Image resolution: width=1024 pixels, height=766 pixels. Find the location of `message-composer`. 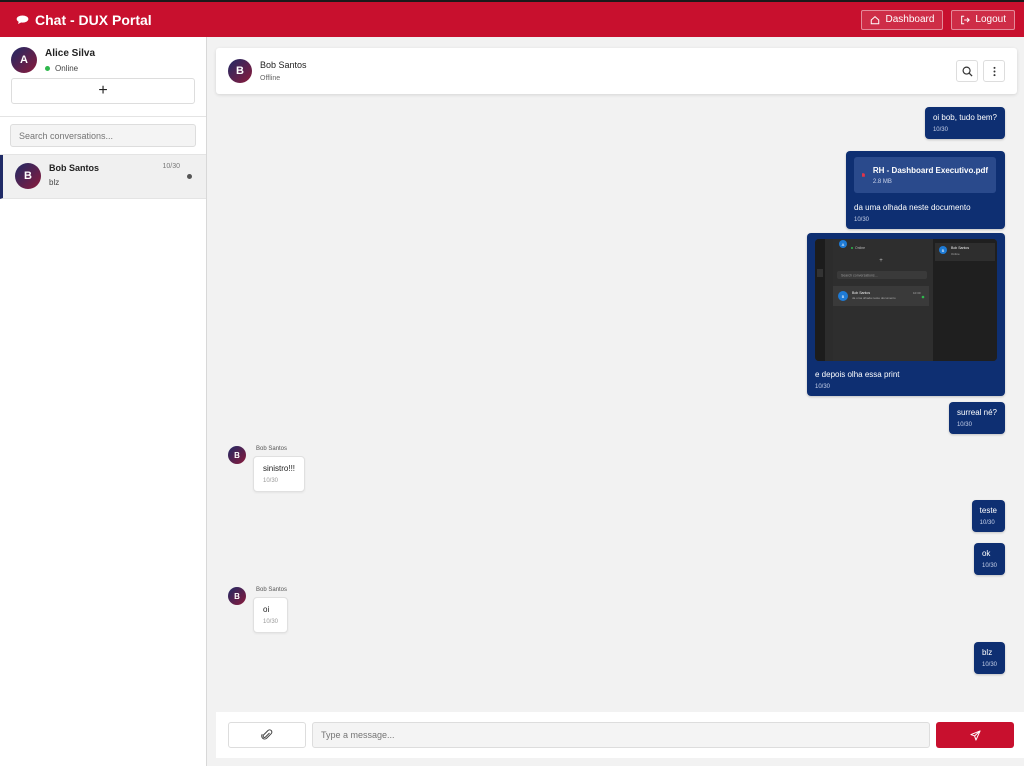

message-composer is located at coordinates (620, 735).